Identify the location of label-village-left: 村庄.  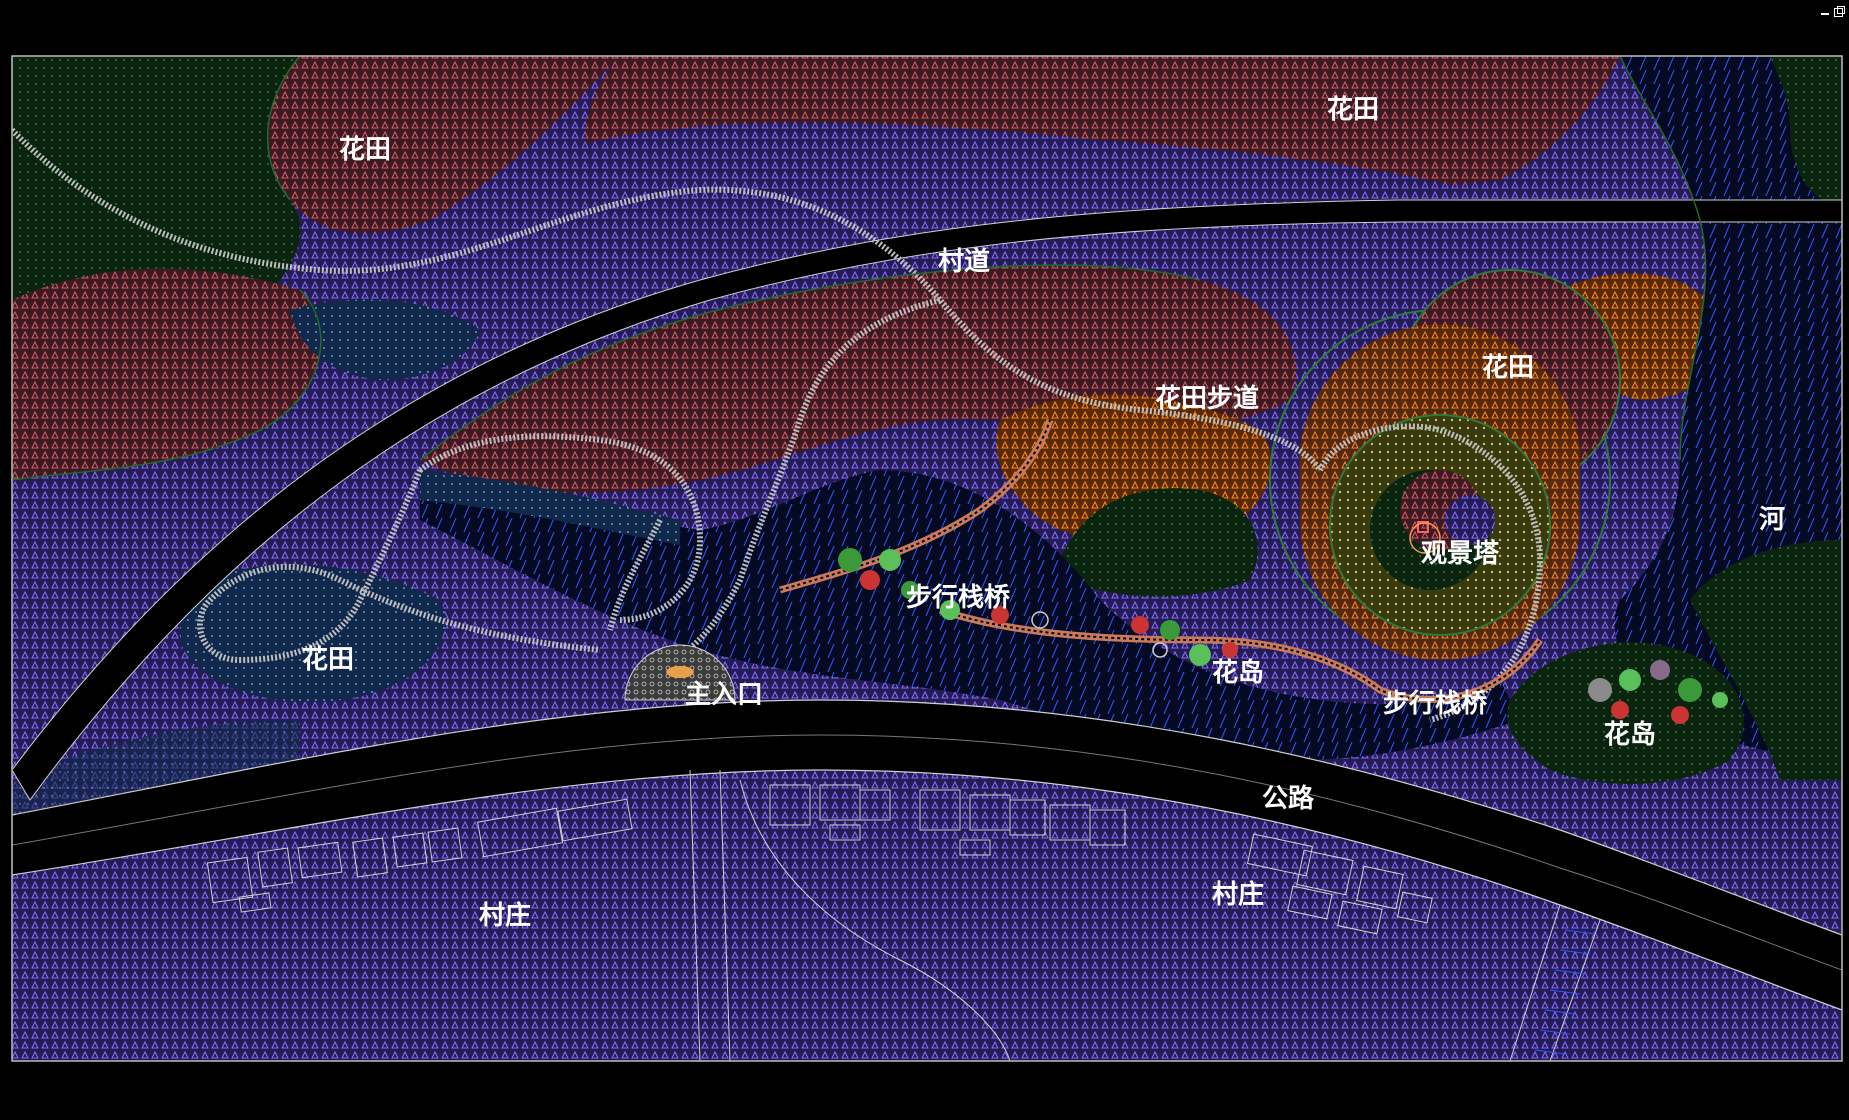
(505, 915).